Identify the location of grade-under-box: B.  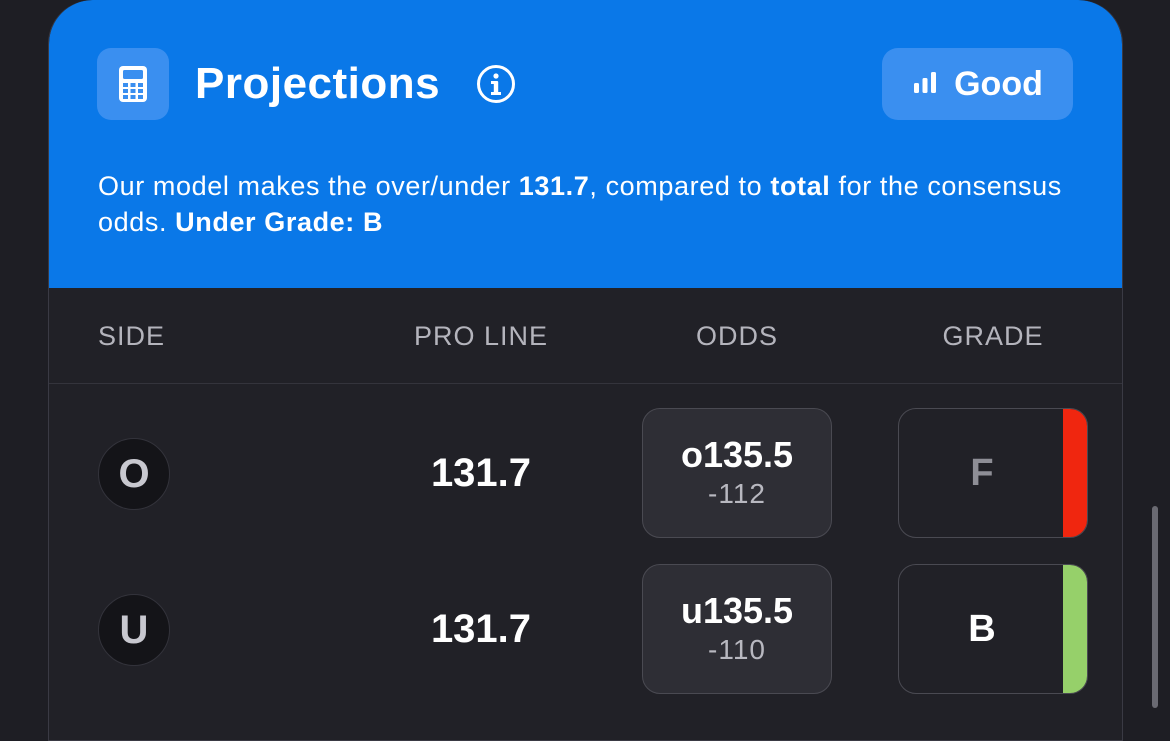
(993, 629).